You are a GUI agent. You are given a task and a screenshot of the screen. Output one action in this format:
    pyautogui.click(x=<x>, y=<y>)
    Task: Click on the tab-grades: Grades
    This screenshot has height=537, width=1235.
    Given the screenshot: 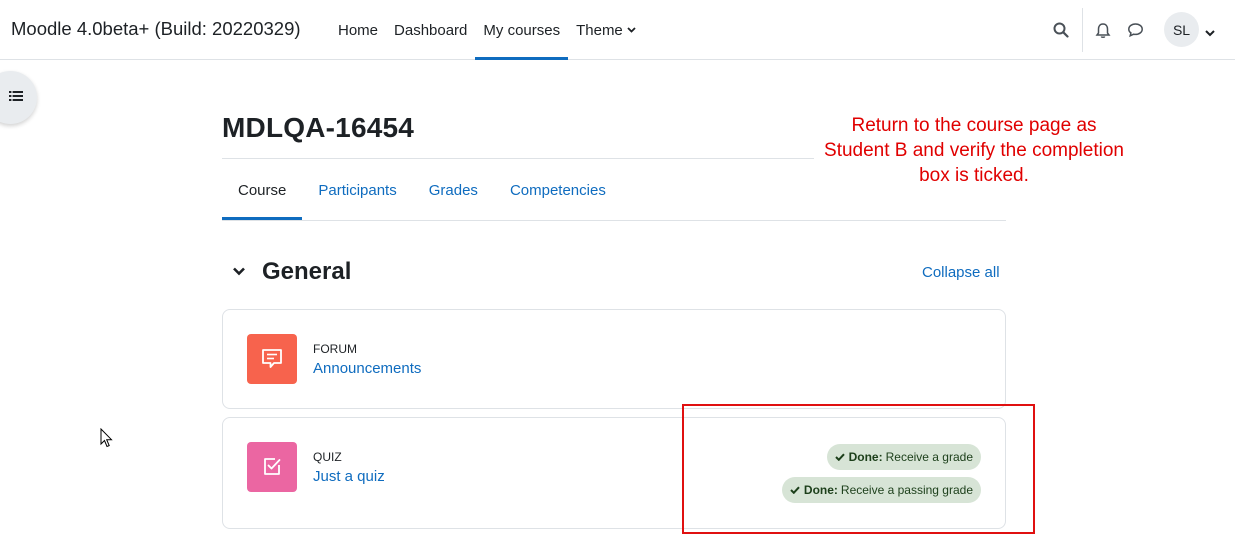 What is the action you would take?
    pyautogui.click(x=453, y=190)
    